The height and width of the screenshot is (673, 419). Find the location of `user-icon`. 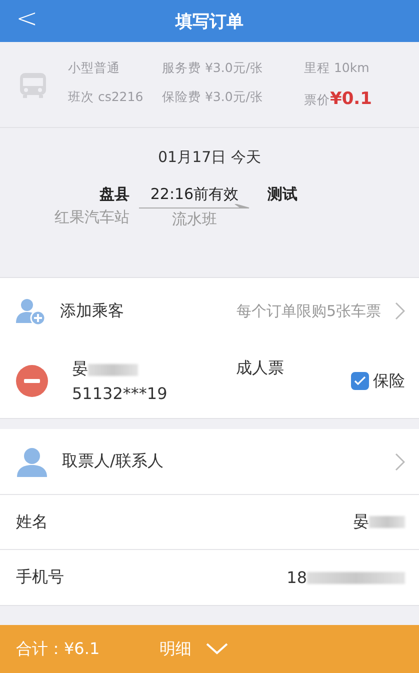

user-icon is located at coordinates (32, 461).